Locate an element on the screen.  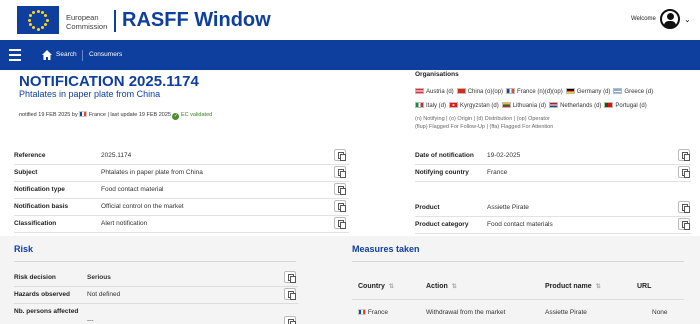
organisation-name: Austria (d) is located at coordinates (440, 92).